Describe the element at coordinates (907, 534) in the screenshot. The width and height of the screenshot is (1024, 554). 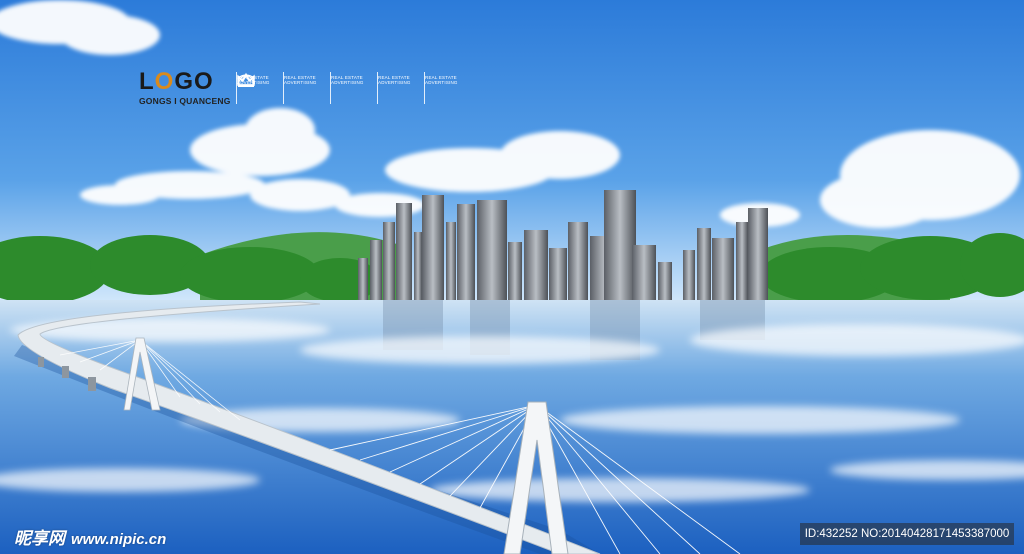
I see `watermark-id: ID:432252 NO:20140428171453387000` at that location.